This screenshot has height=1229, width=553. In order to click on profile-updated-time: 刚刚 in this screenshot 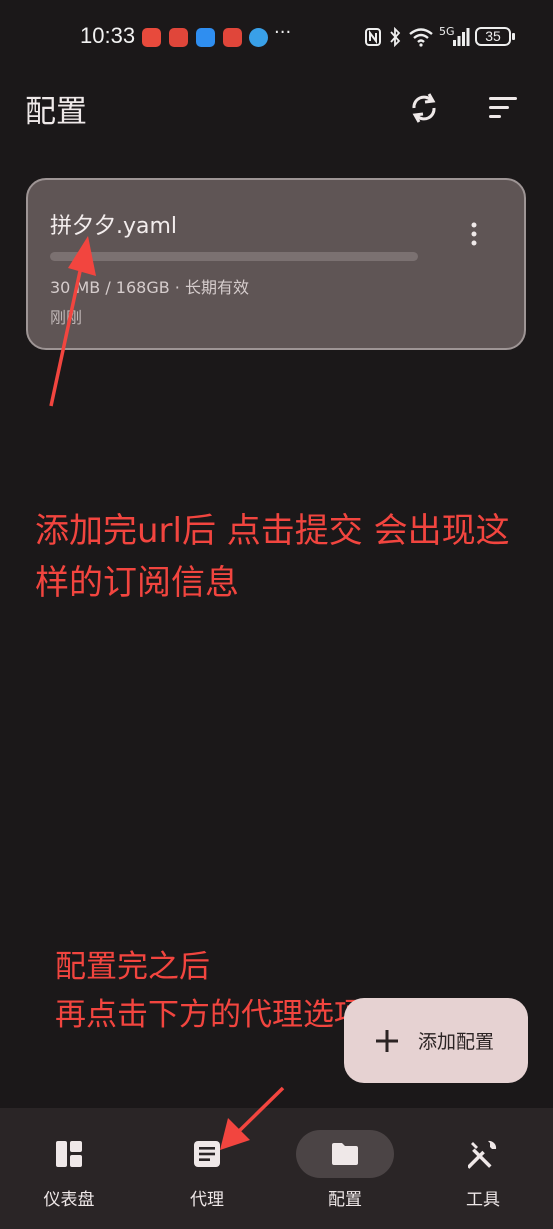, I will do `click(66, 317)`.